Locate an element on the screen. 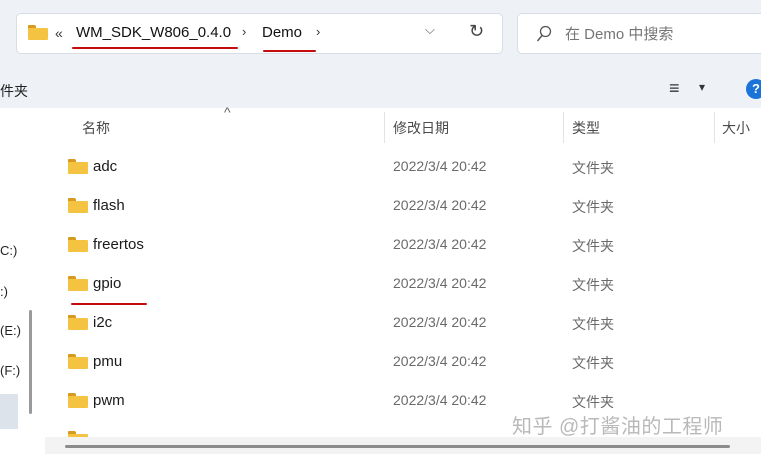 The width and height of the screenshot is (761, 454). breadcrumb-demo: Demo is located at coordinates (282, 32).